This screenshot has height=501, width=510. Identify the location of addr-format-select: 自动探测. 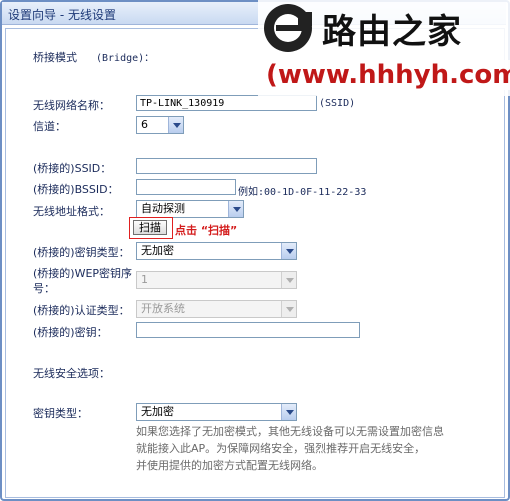
(190, 209).